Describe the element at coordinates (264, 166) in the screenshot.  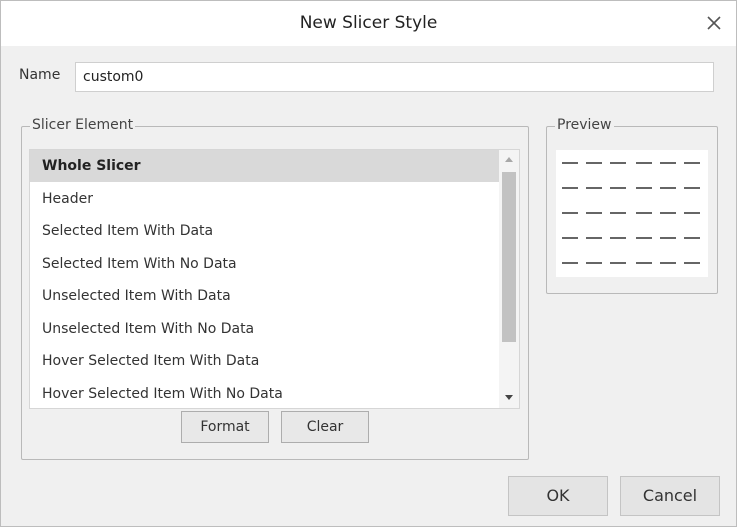
I see `list-item: Whole Slicer` at that location.